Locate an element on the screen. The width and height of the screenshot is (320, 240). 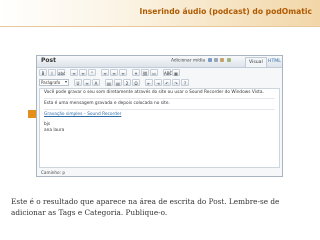
audio-link: Gravação simples – Sound Recorder is located at coordinates (159, 115).